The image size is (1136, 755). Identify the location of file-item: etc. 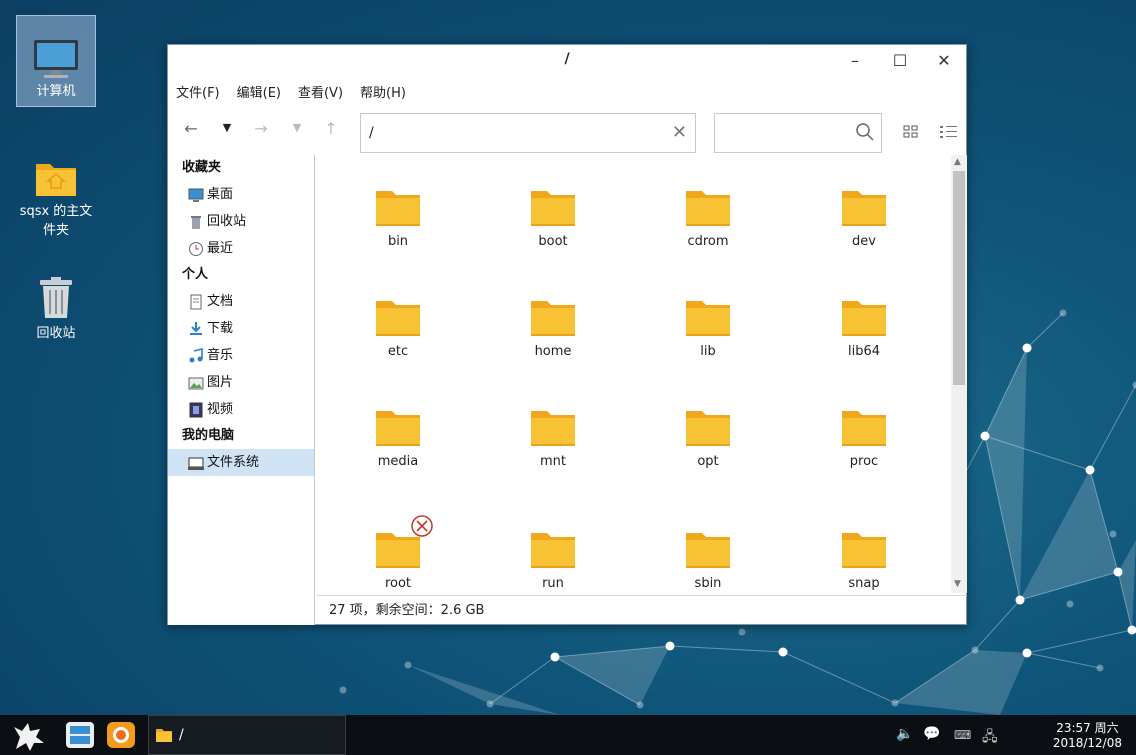
(398, 328).